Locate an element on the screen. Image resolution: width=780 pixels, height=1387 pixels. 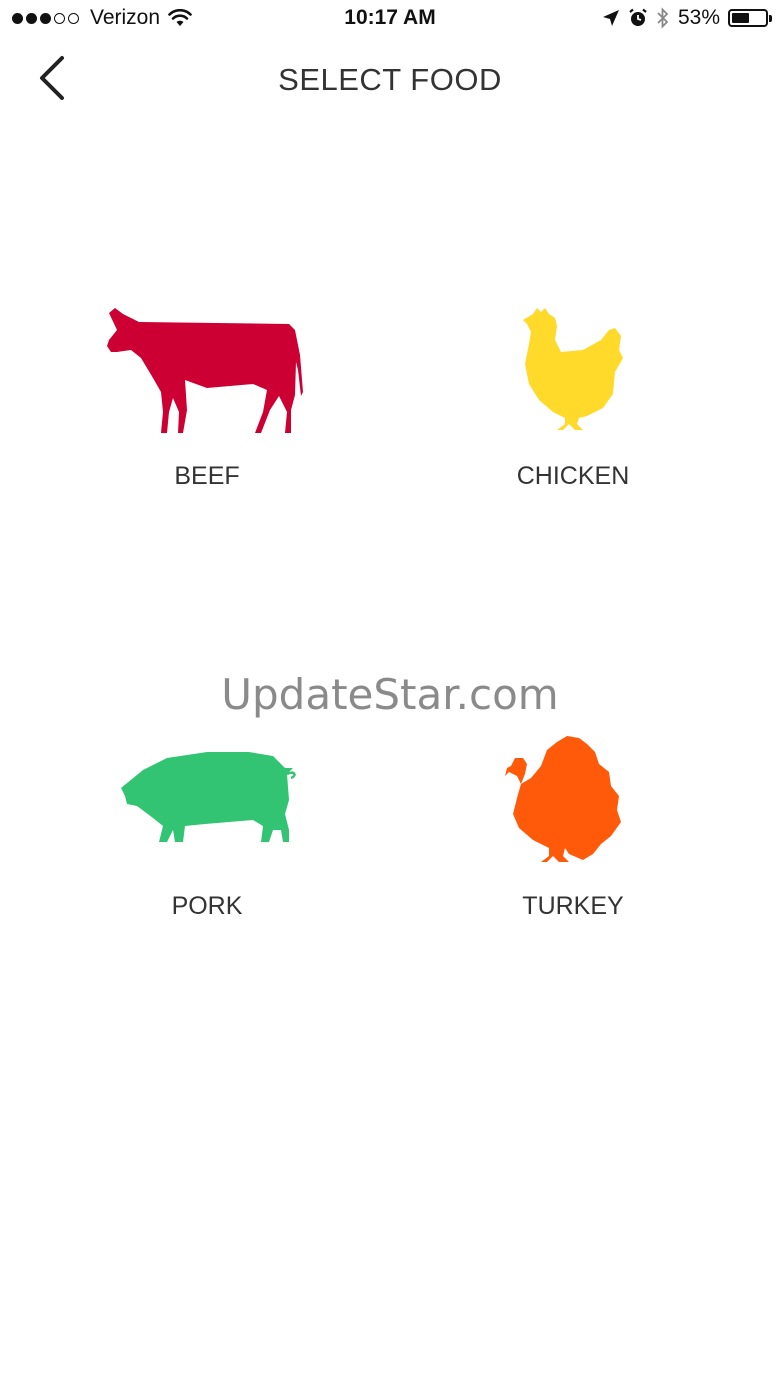
food-item-beef: BEEF is located at coordinates (207, 400).